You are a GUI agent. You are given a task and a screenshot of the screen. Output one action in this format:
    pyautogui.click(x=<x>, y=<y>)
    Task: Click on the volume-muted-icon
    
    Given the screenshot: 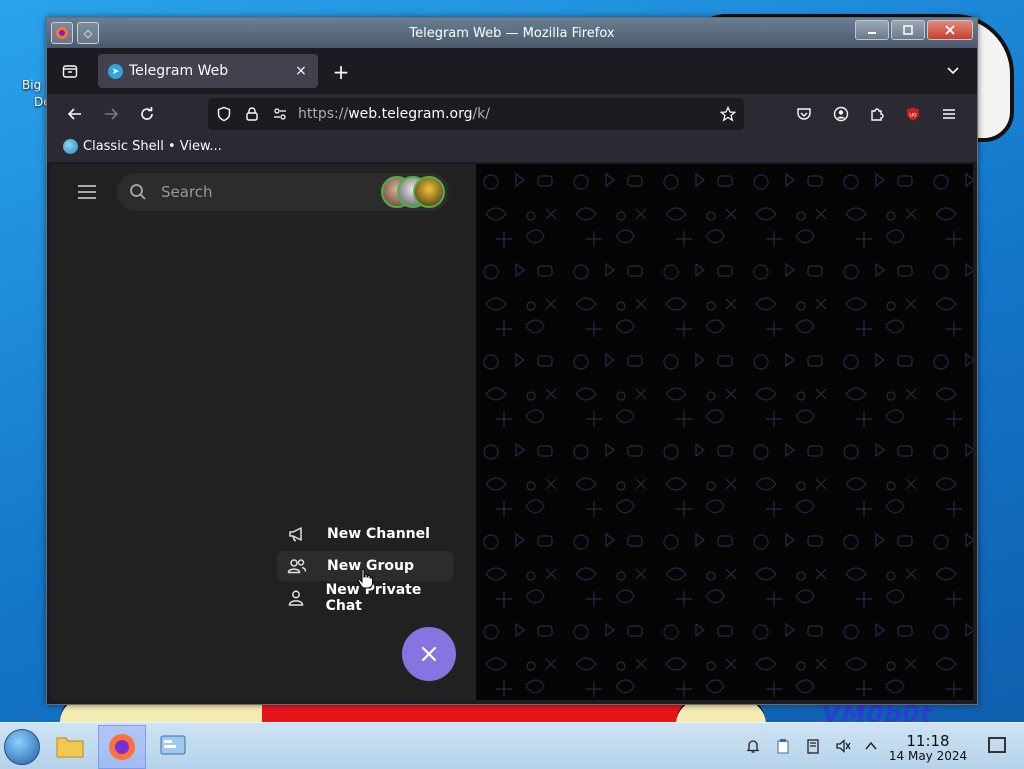 What is the action you would take?
    pyautogui.click(x=843, y=746)
    